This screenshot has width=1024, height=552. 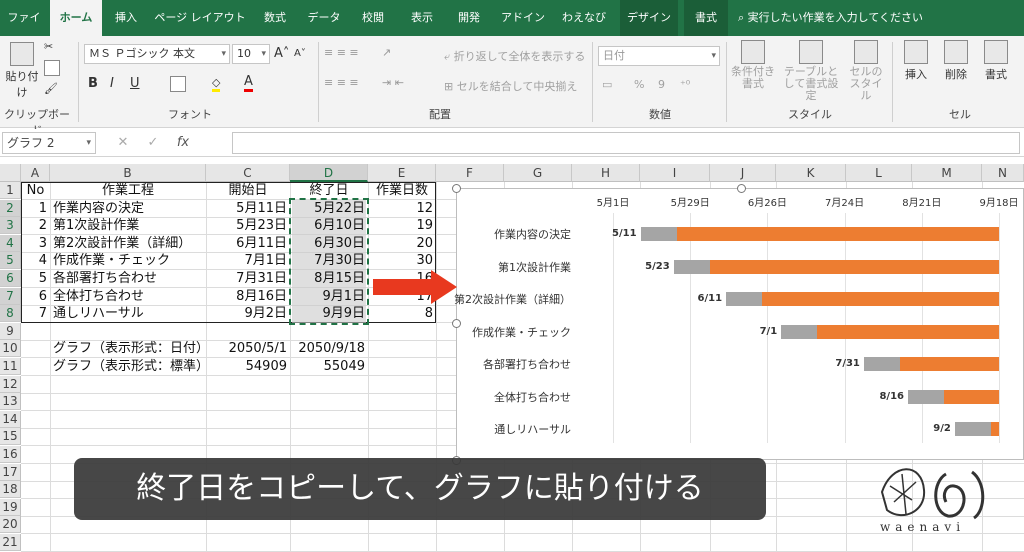 What do you see at coordinates (10, 419) in the screenshot?
I see `row-header-14: 14` at bounding box center [10, 419].